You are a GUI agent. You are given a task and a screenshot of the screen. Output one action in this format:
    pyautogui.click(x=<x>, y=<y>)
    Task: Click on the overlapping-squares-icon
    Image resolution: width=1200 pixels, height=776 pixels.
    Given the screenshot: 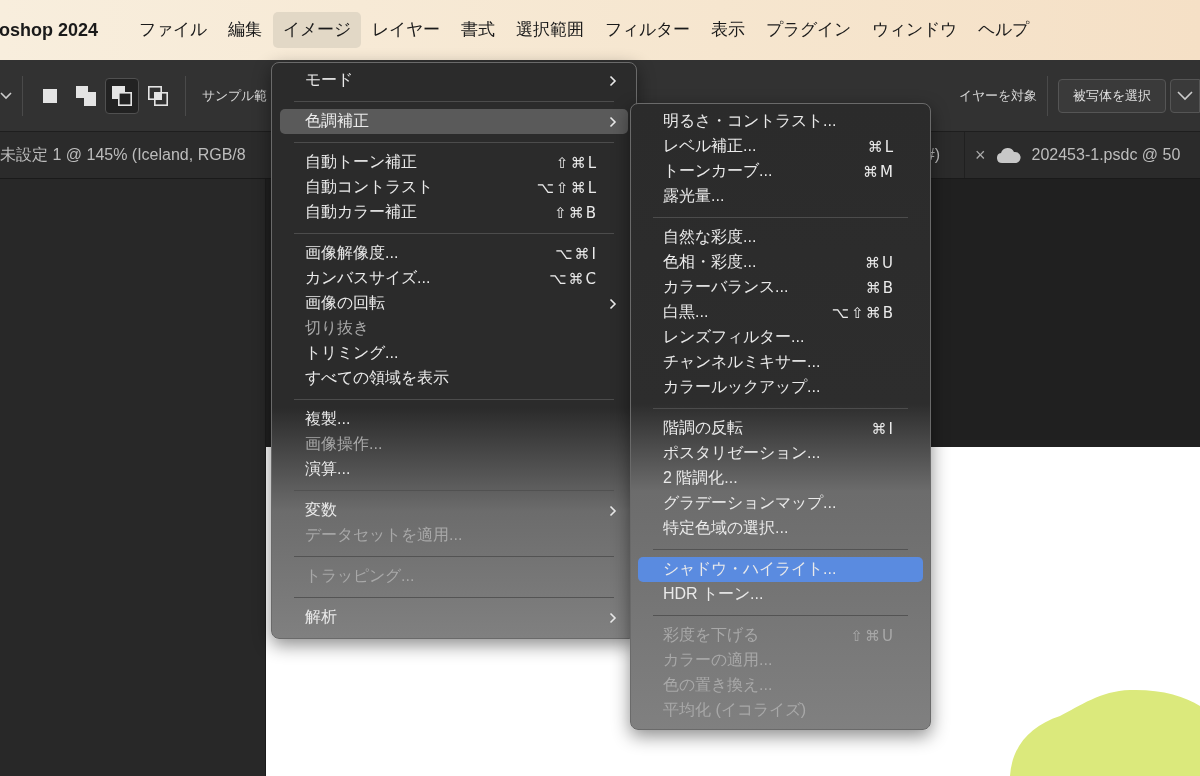 What is the action you would take?
    pyautogui.click(x=122, y=95)
    